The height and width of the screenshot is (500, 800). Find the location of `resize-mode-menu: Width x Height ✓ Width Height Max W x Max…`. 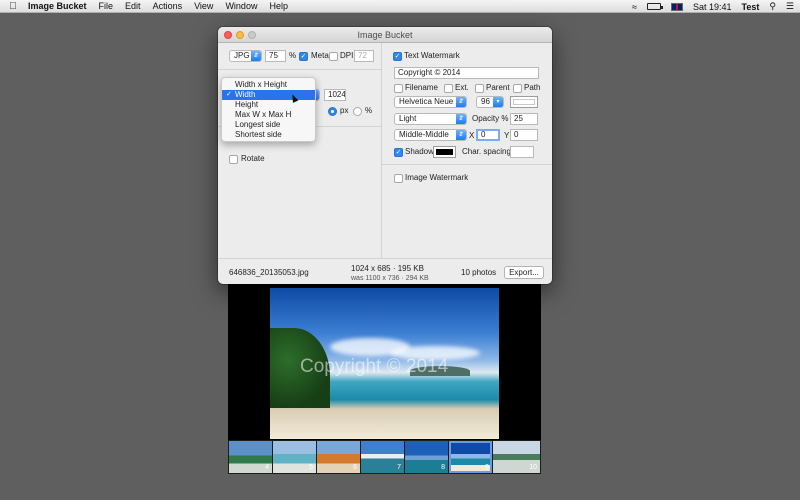

resize-mode-menu: Width x Height ✓ Width Height Max W x Max… is located at coordinates (268, 109).